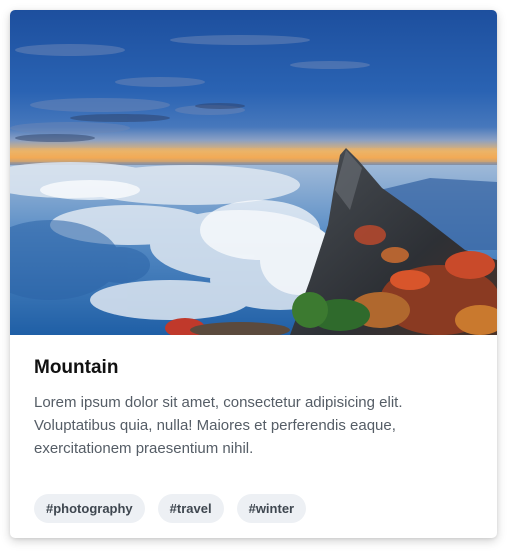 The image size is (513, 556). I want to click on tag-travel: #travel, so click(190, 508).